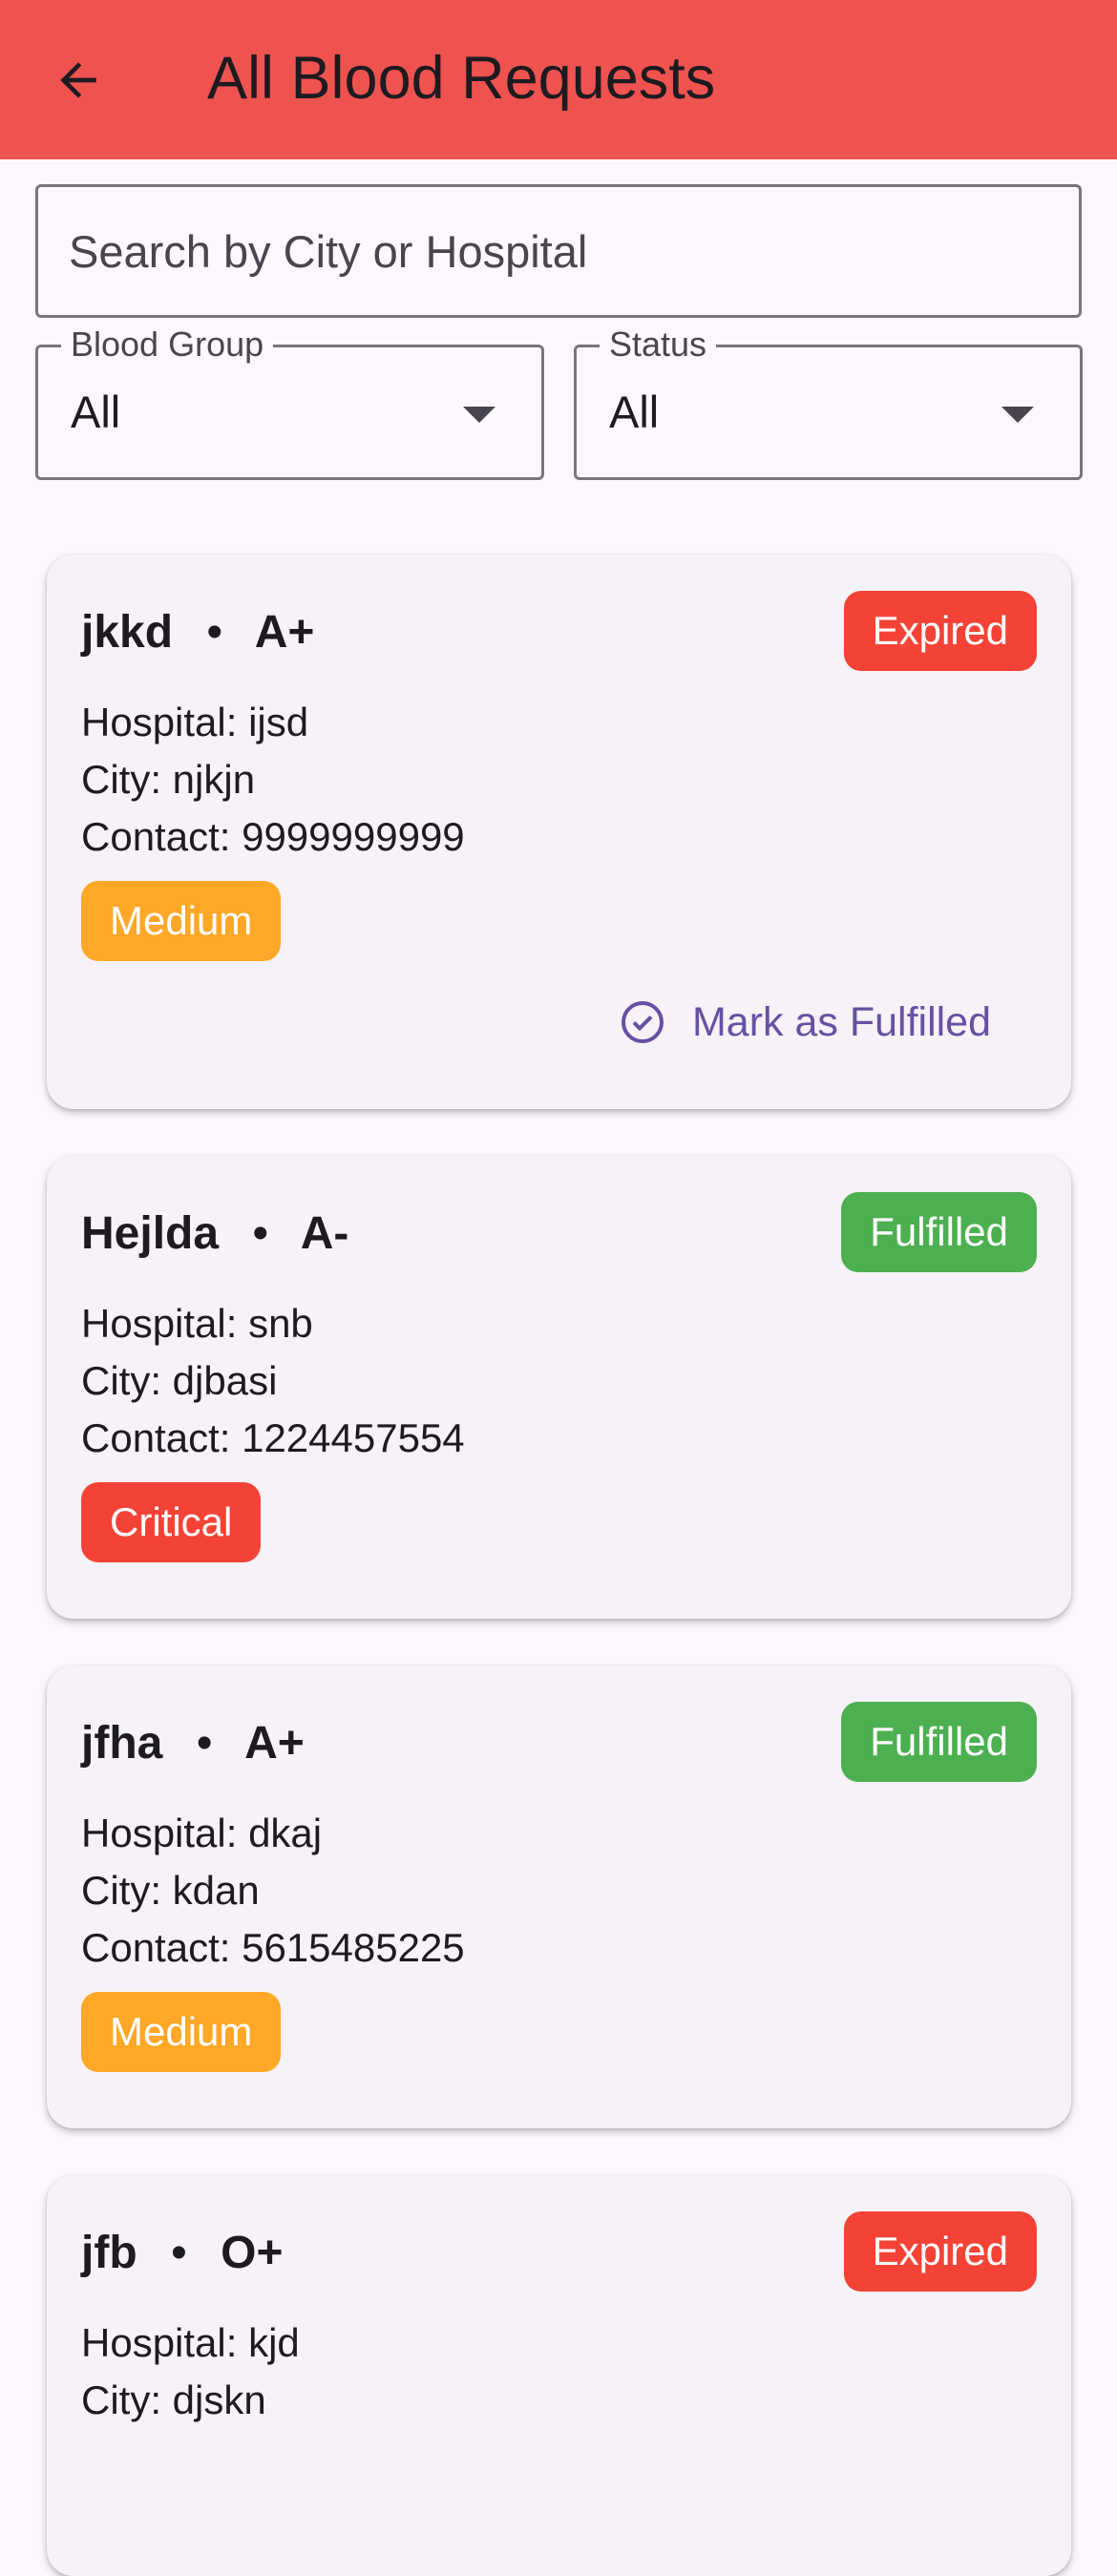 This screenshot has height=2576, width=1117. I want to click on blood-group-value: All, so click(96, 412).